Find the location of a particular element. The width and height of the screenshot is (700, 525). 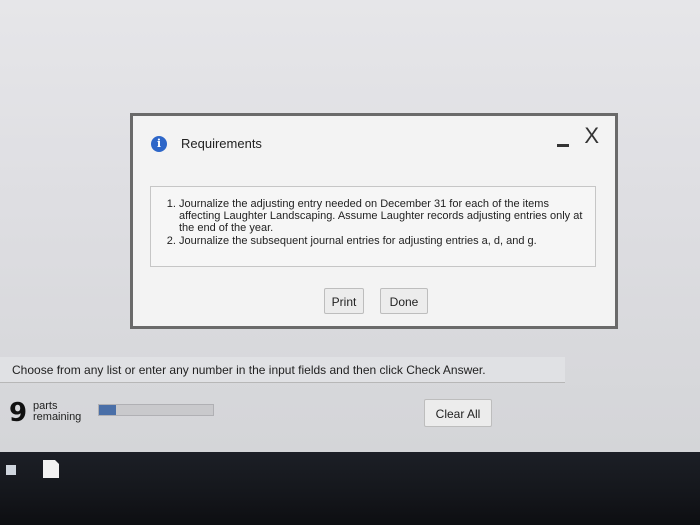

minimize-button is located at coordinates (564, 141).